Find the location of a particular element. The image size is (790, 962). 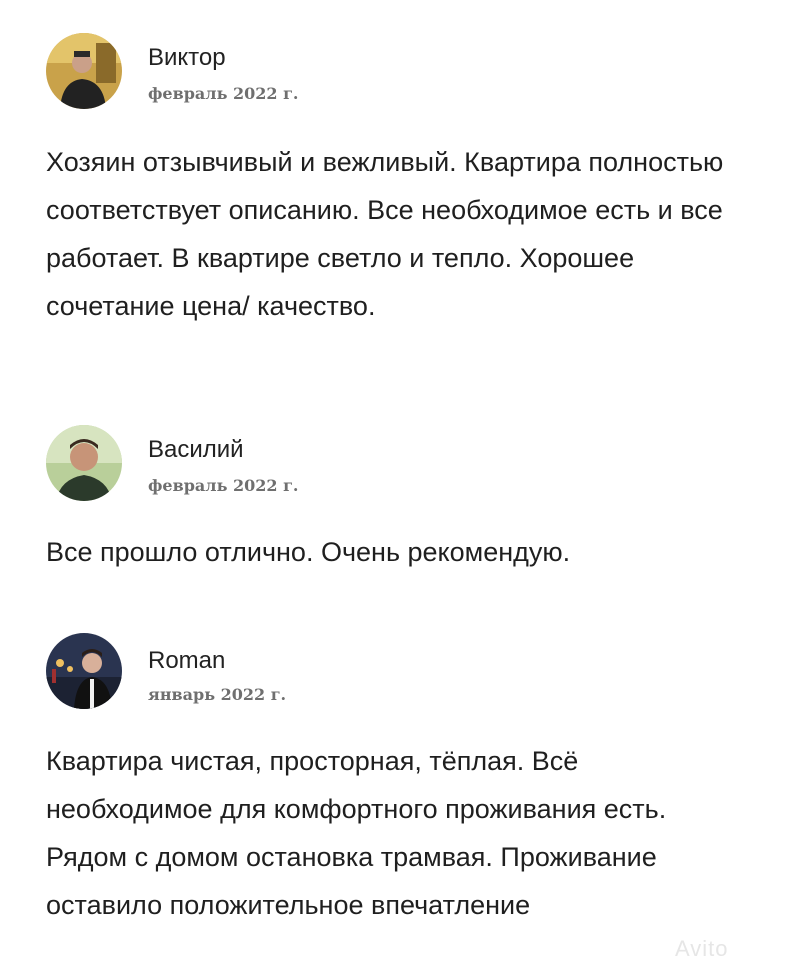

review-author: Roman январь 2022 г. is located at coordinates (395, 657).